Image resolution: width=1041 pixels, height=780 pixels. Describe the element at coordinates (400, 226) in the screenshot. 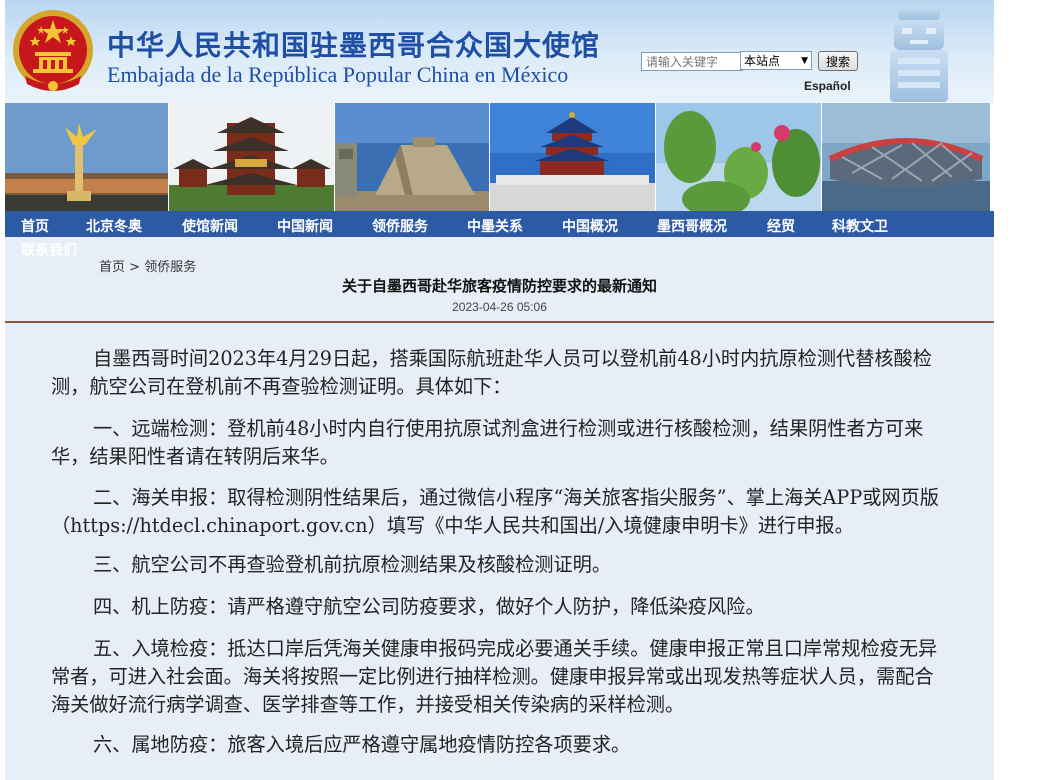

I see `nav-item-consular-services: 领侨服务` at that location.